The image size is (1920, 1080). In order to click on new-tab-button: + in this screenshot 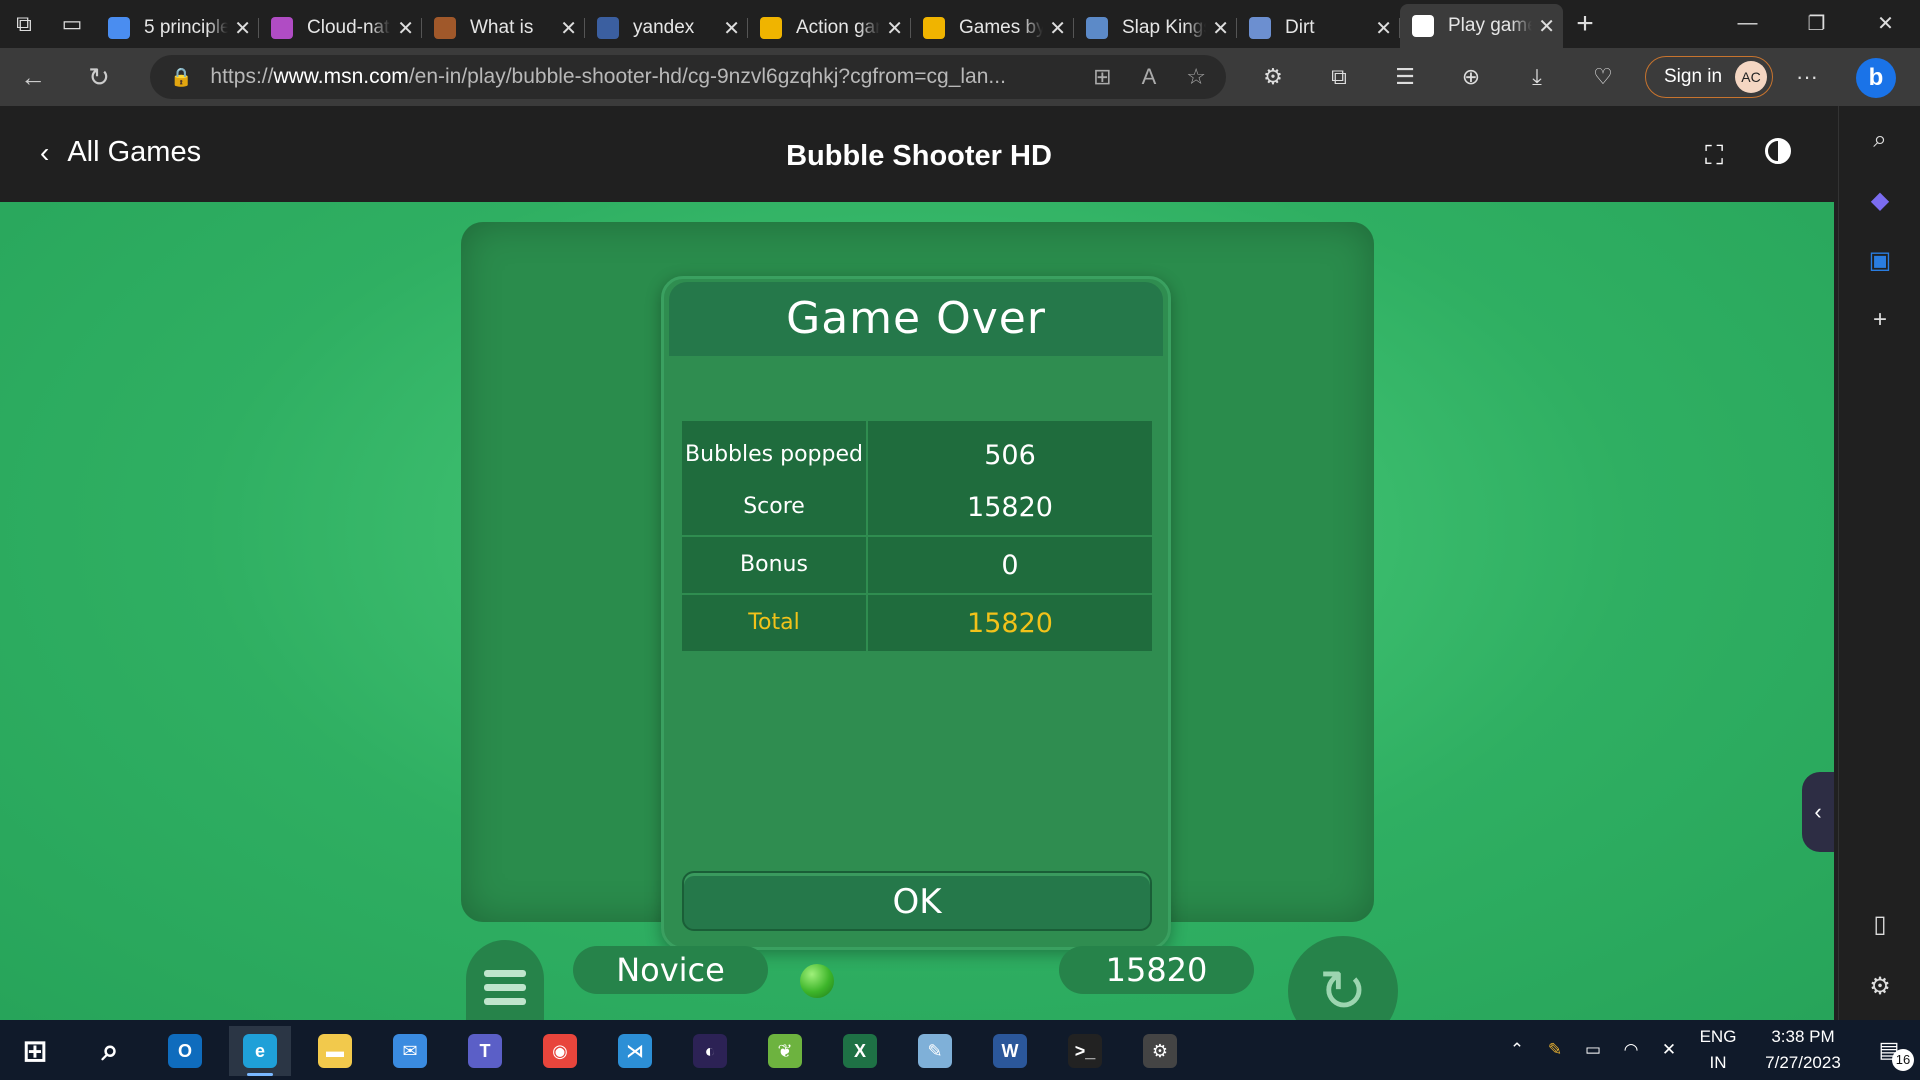, I will do `click(1585, 24)`.